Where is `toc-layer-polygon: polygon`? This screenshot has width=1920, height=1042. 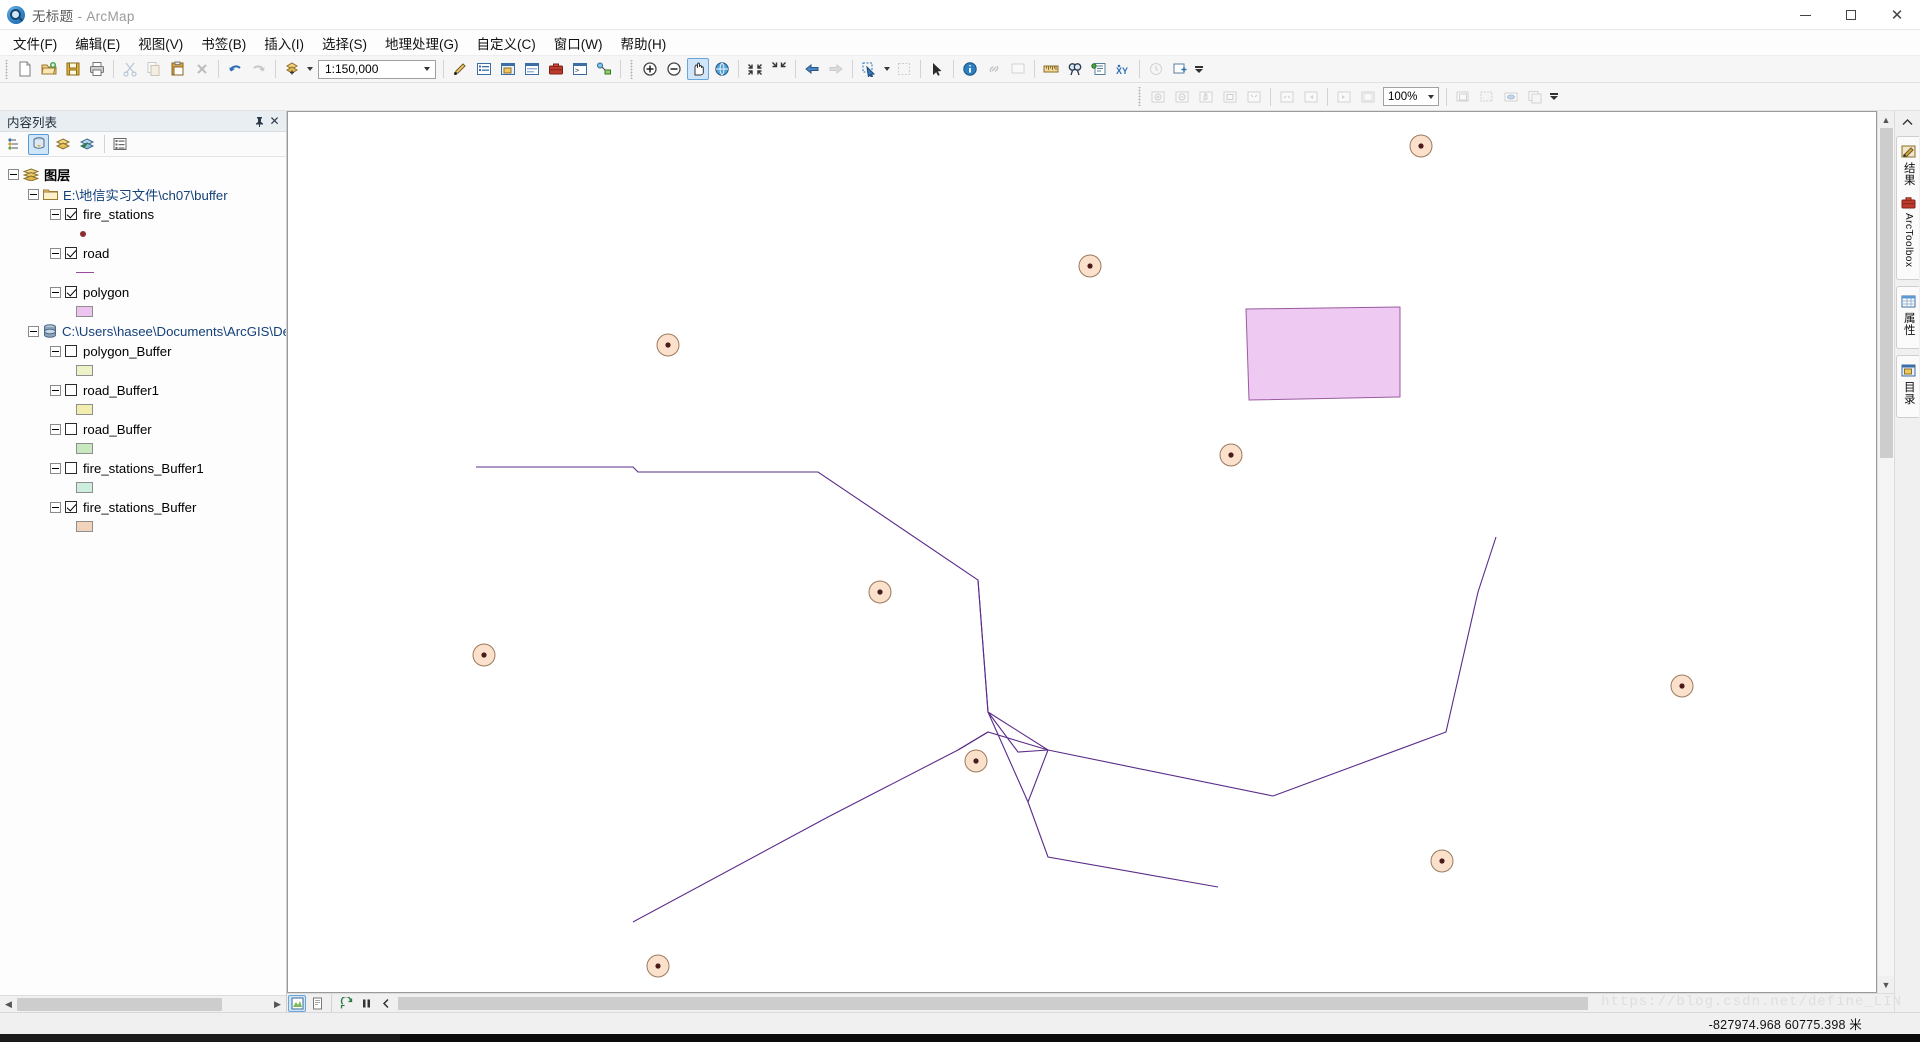
toc-layer-polygon: polygon is located at coordinates (143, 292).